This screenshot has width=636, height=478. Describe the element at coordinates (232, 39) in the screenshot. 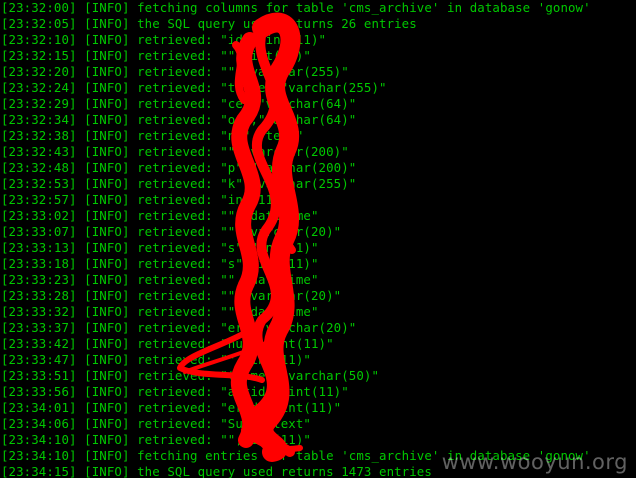

I see `log-message: retrieved: "id","int(11)"` at that location.